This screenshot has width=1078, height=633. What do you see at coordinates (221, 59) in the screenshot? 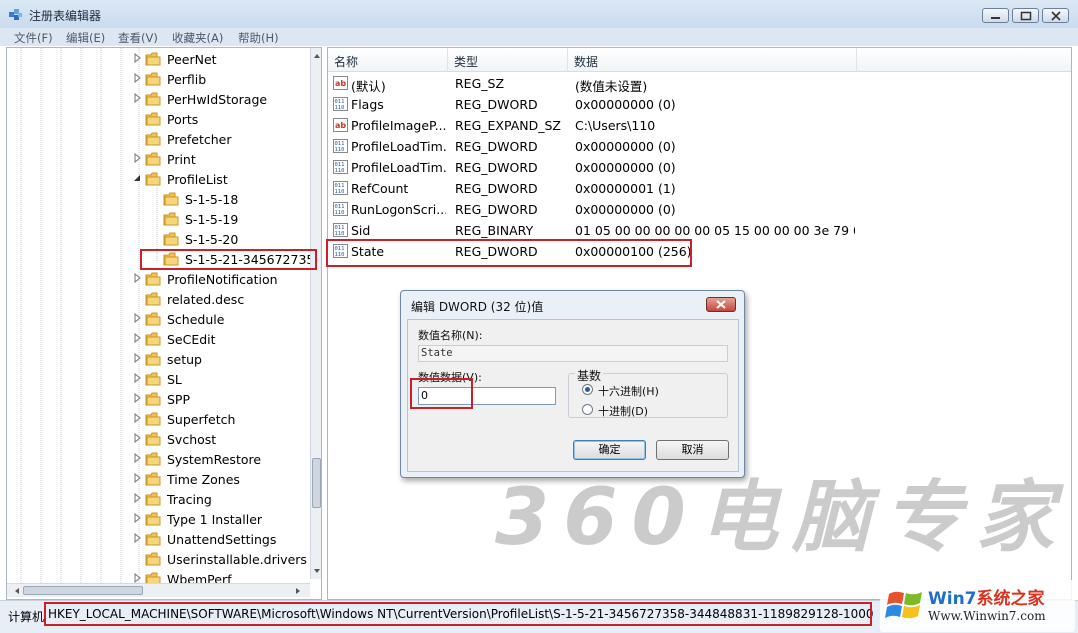
I see `tree-item: PeerNet` at bounding box center [221, 59].